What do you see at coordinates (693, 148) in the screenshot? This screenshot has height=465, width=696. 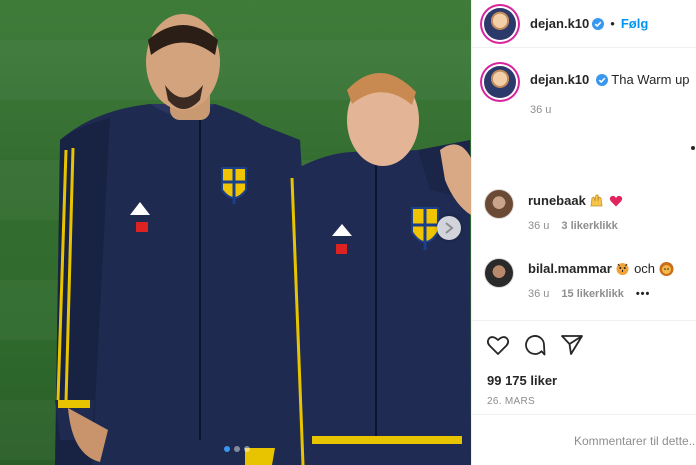 I see `scroll-edge-dot` at bounding box center [693, 148].